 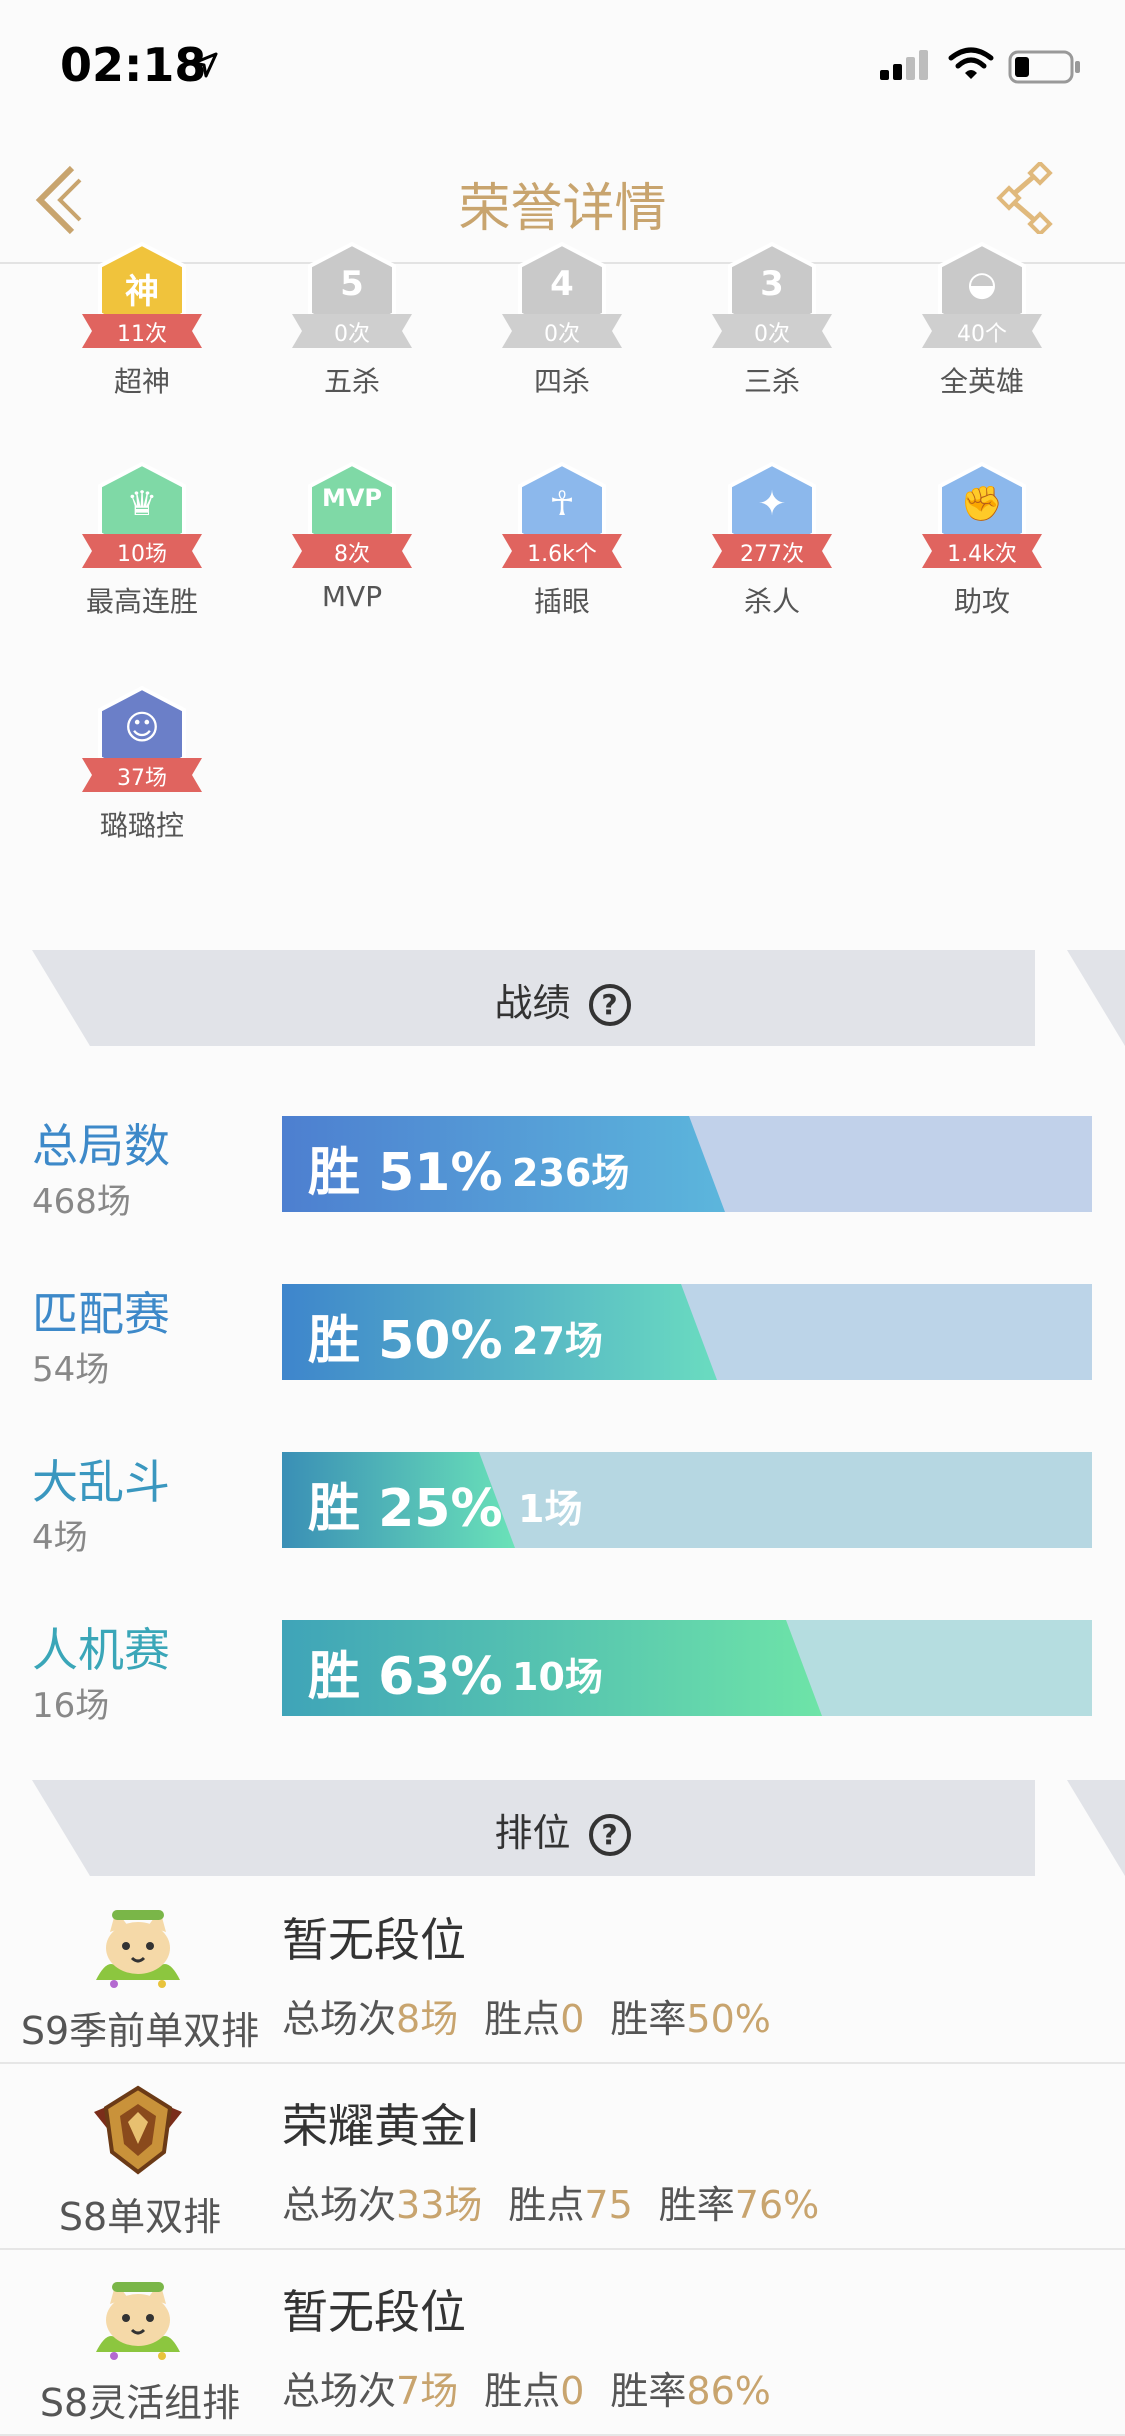 I want to click on honor-badge: ♛ 10场最高连胜, so click(x=142, y=541).